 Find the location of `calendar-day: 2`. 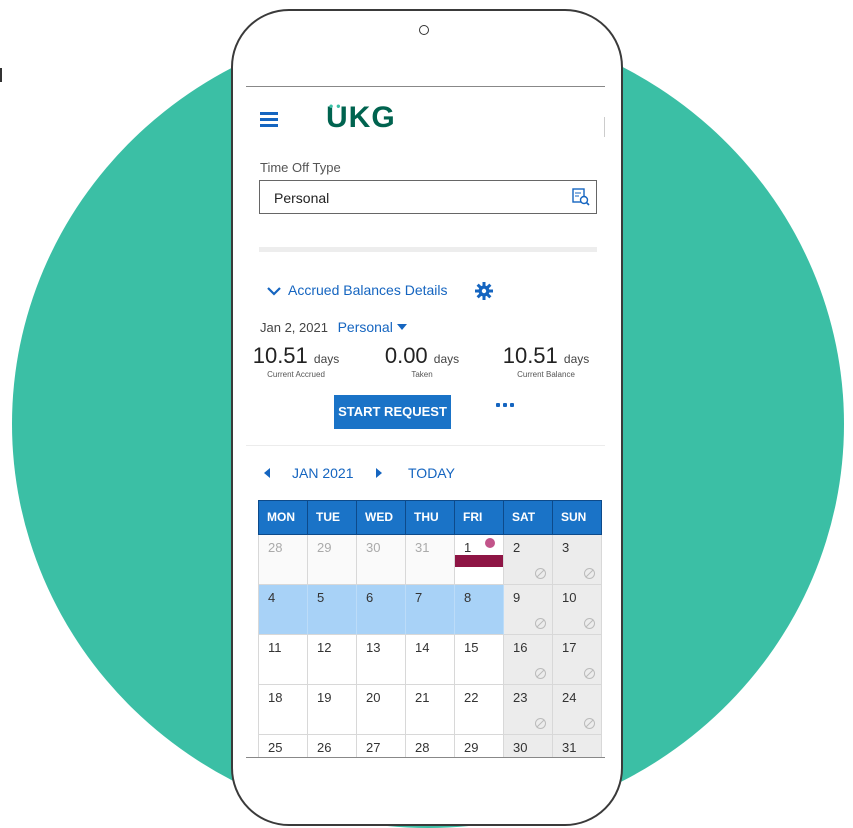

calendar-day: 2 is located at coordinates (528, 560).